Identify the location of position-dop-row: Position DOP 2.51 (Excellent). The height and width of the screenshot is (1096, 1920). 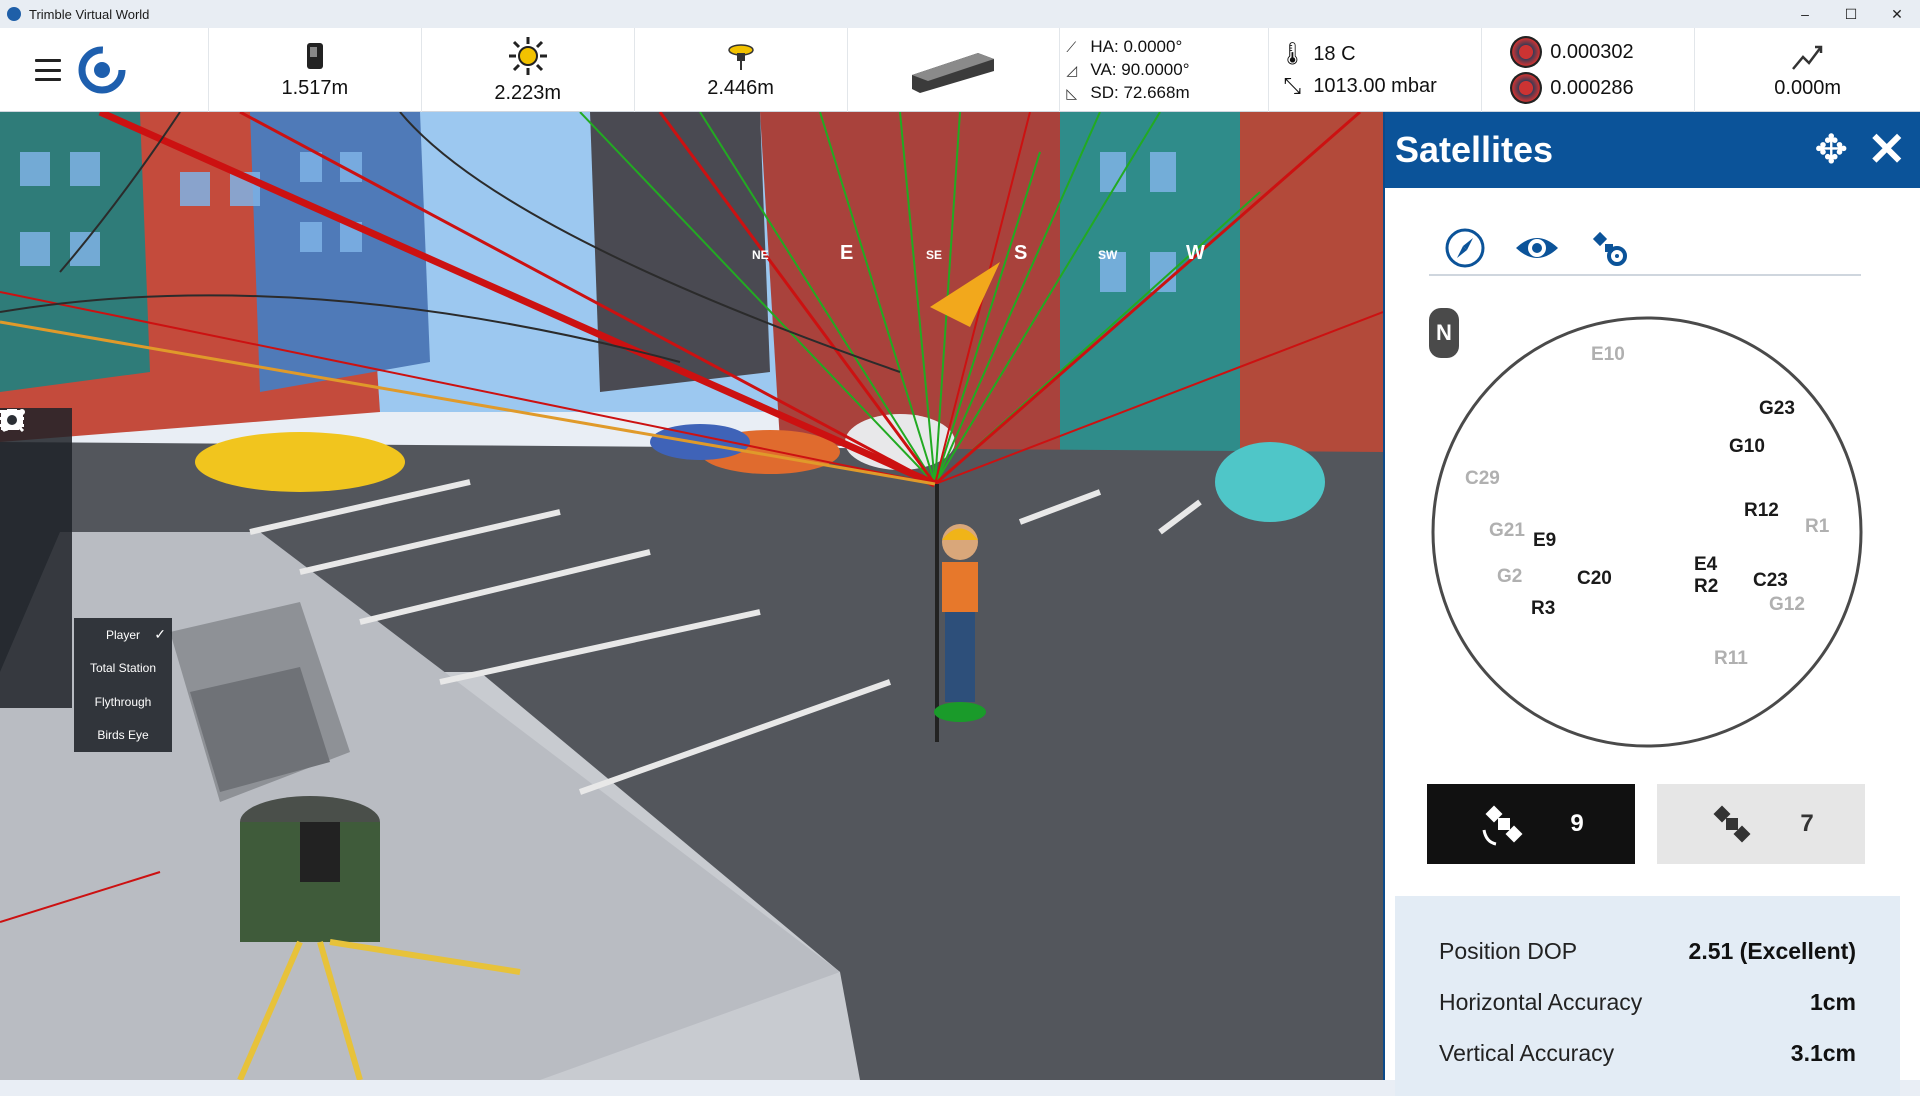
(1647, 951).